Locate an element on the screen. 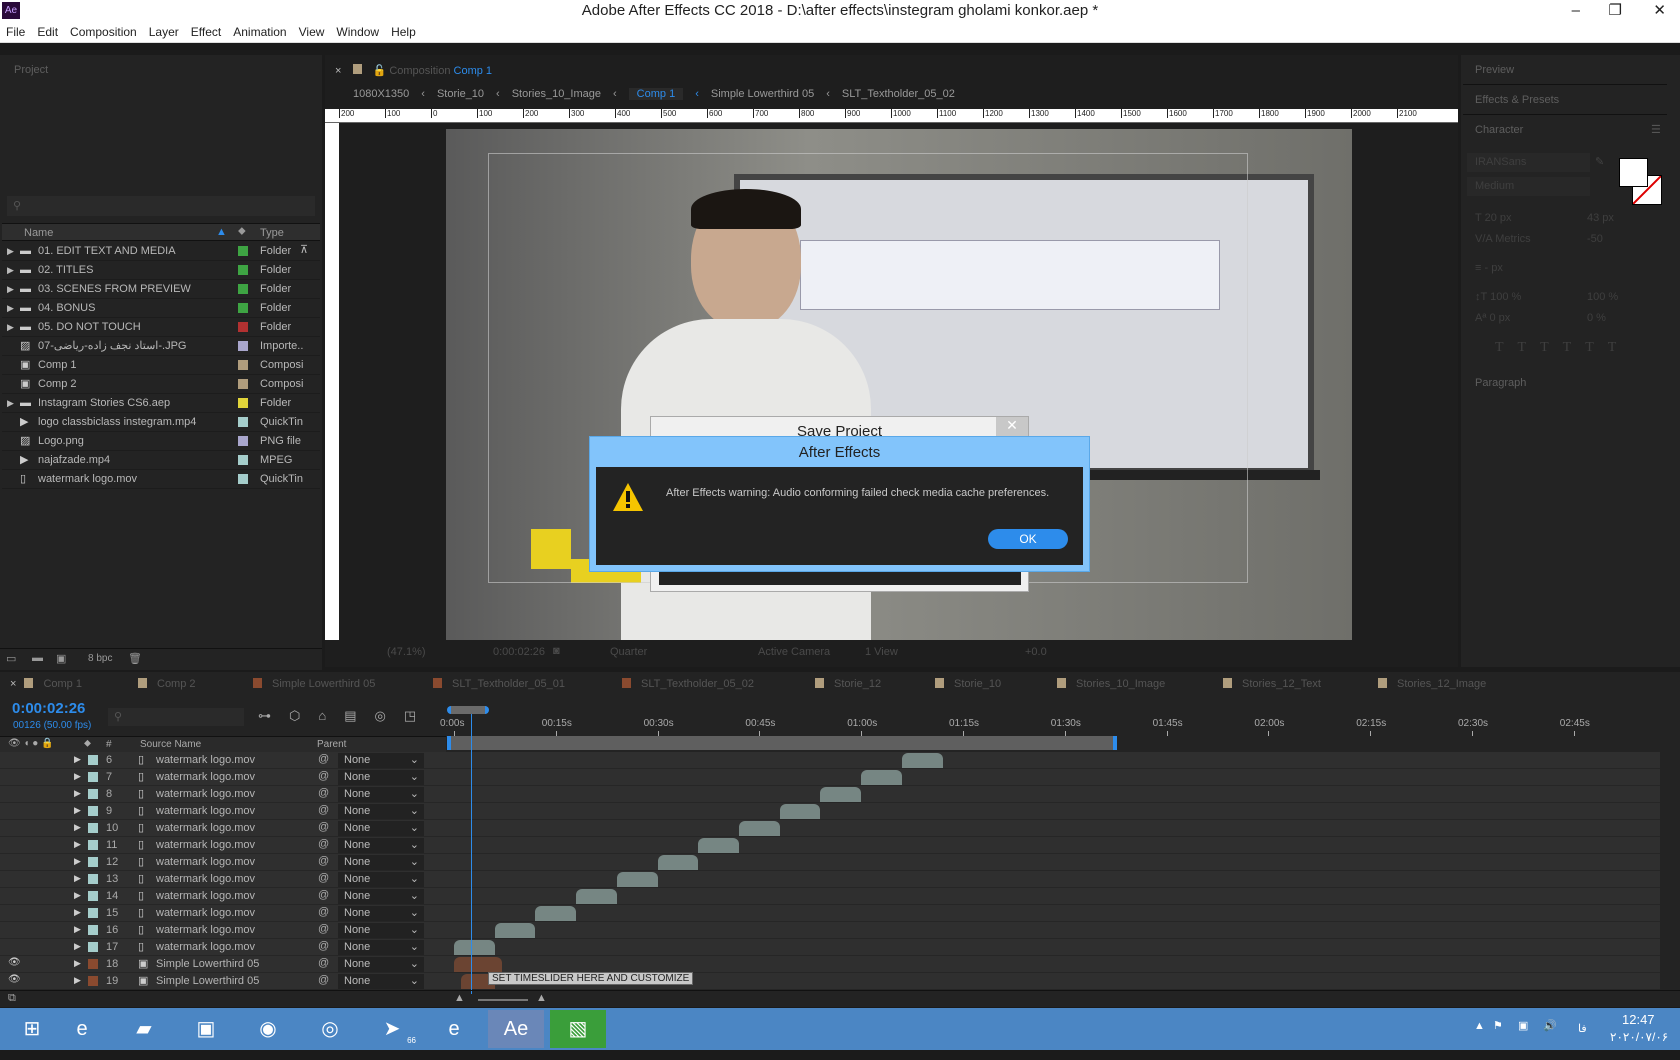  breadcrumb-item: SLT_Textholder_05_02 is located at coordinates (898, 94).